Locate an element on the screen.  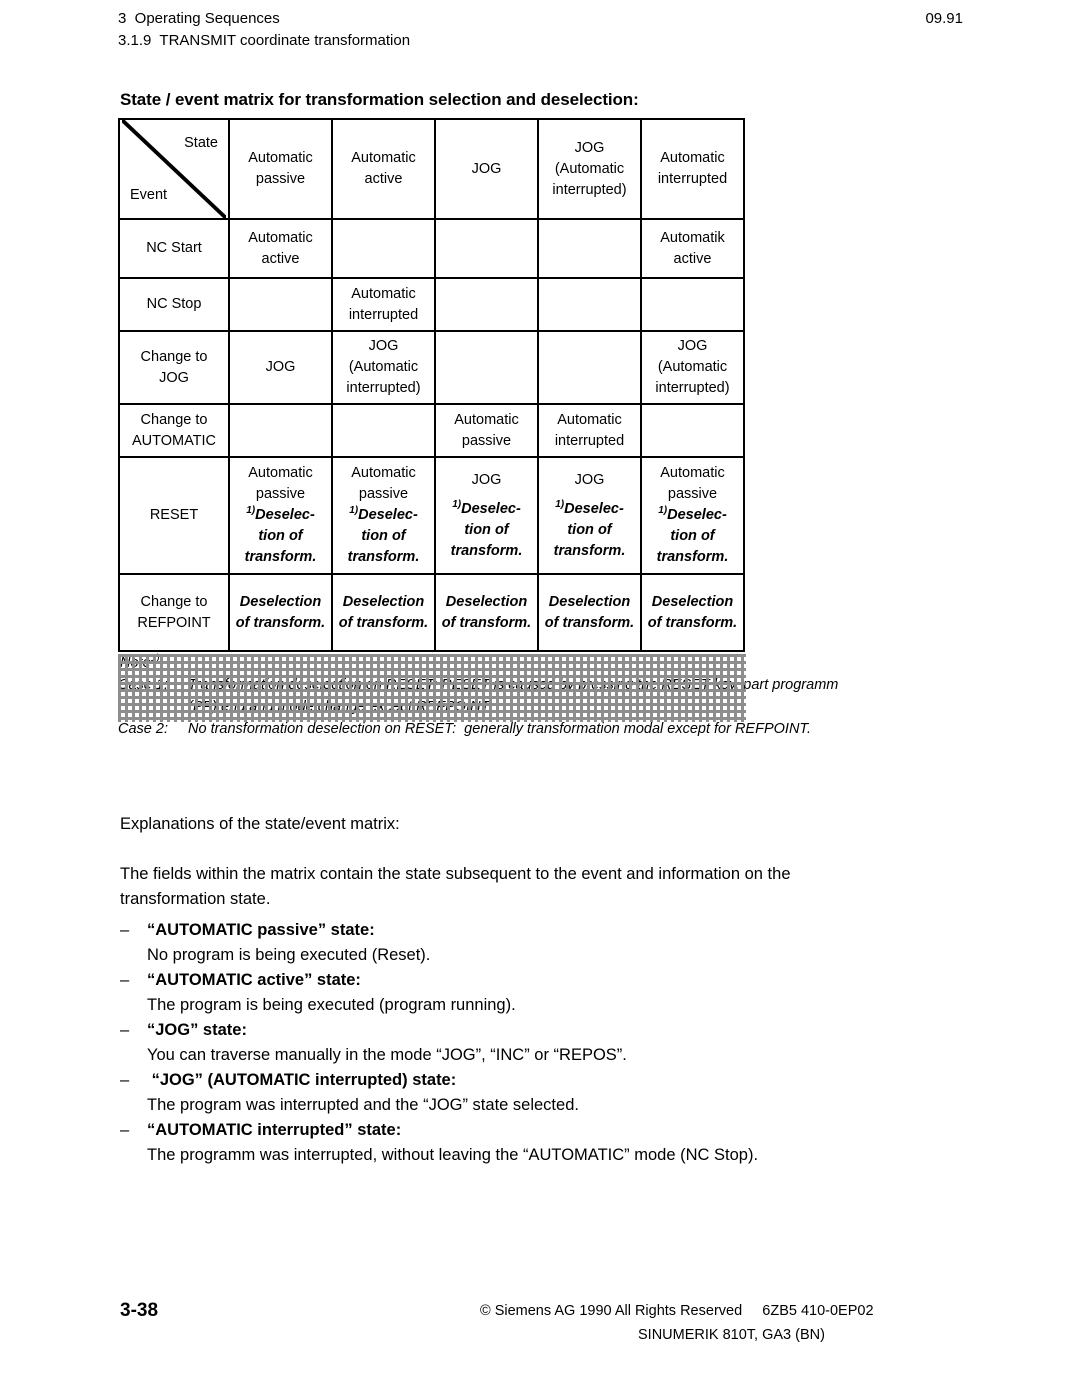
definition-term-text: “AUTOMATIC passive” state: is located at coordinates (261, 930).